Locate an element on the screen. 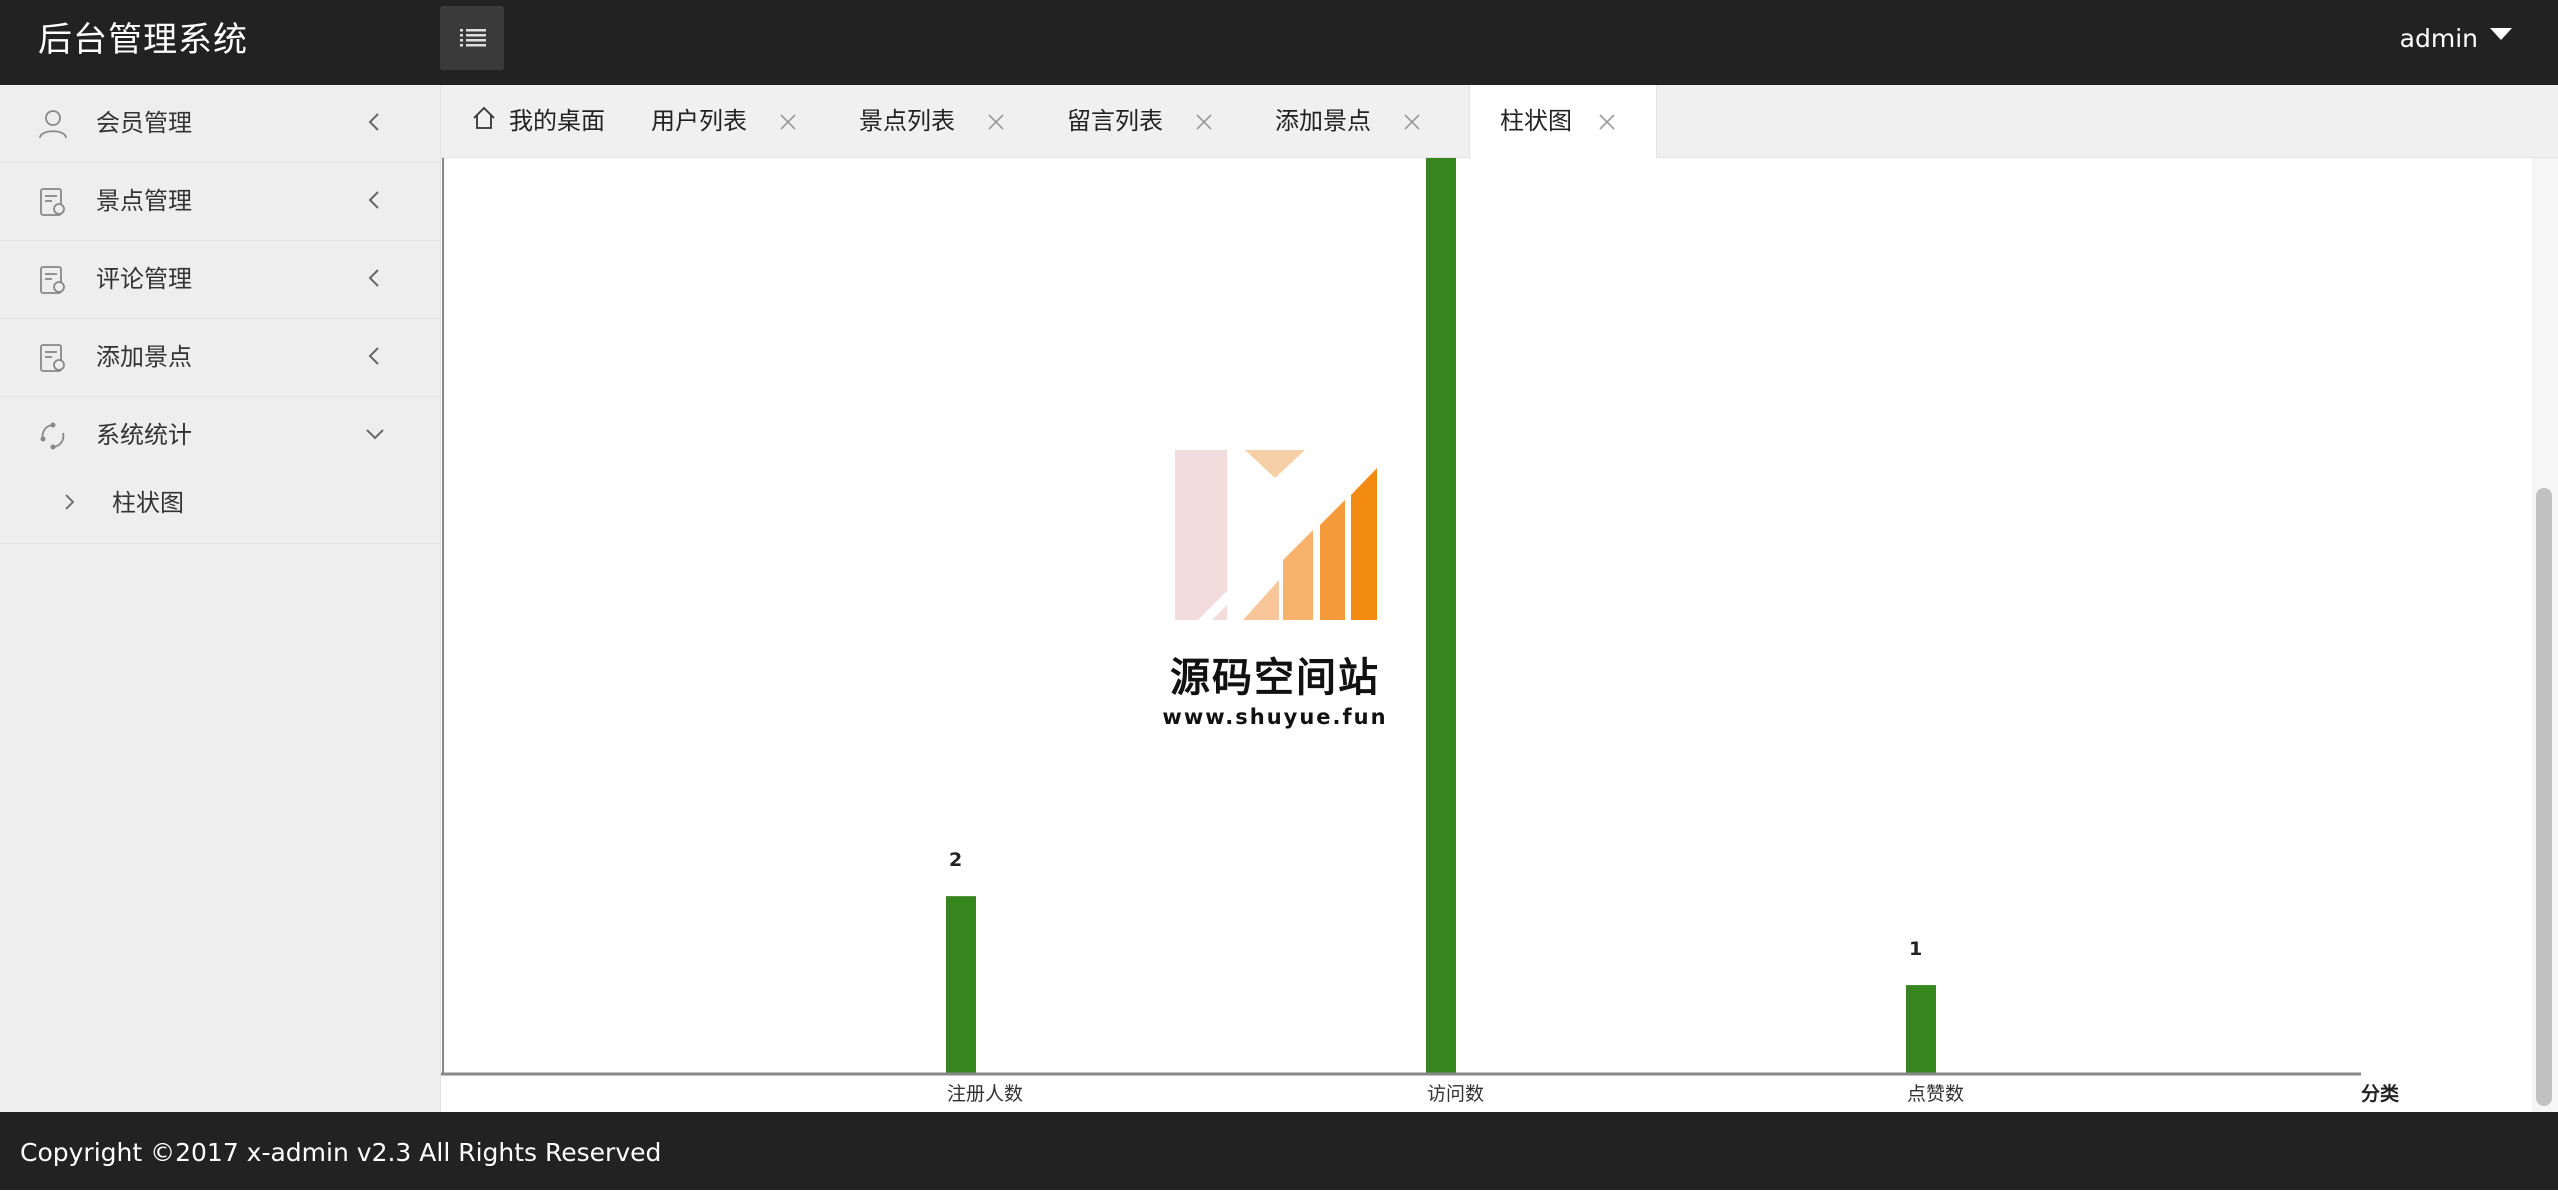 The width and height of the screenshot is (2558, 1194). username: admin is located at coordinates (2438, 38).